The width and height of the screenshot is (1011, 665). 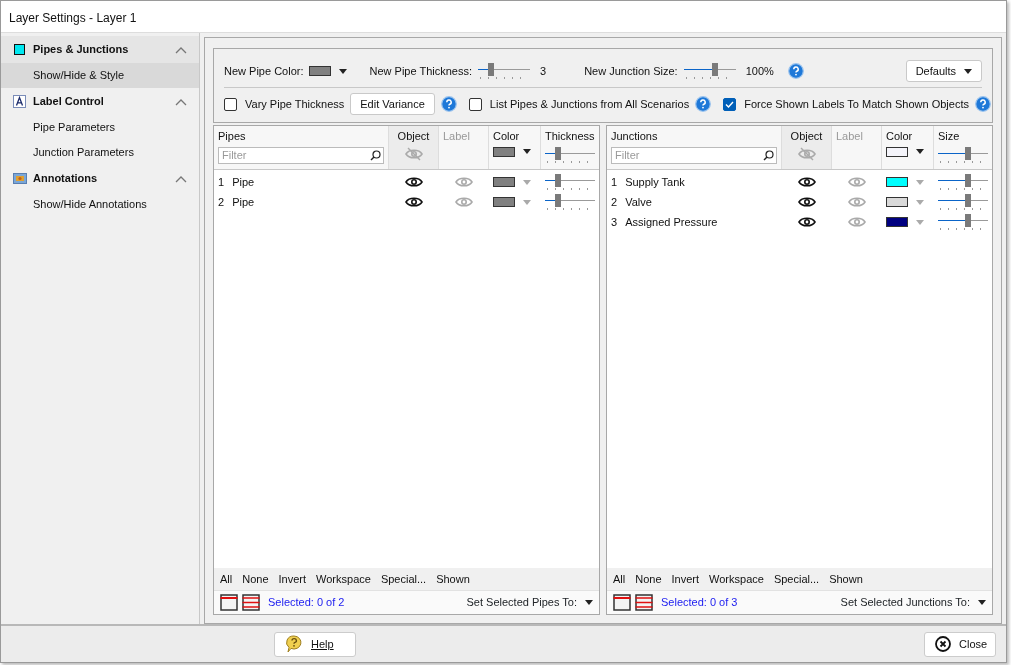 I want to click on window-title: Layer Settings - Layer 1, so click(x=503, y=16).